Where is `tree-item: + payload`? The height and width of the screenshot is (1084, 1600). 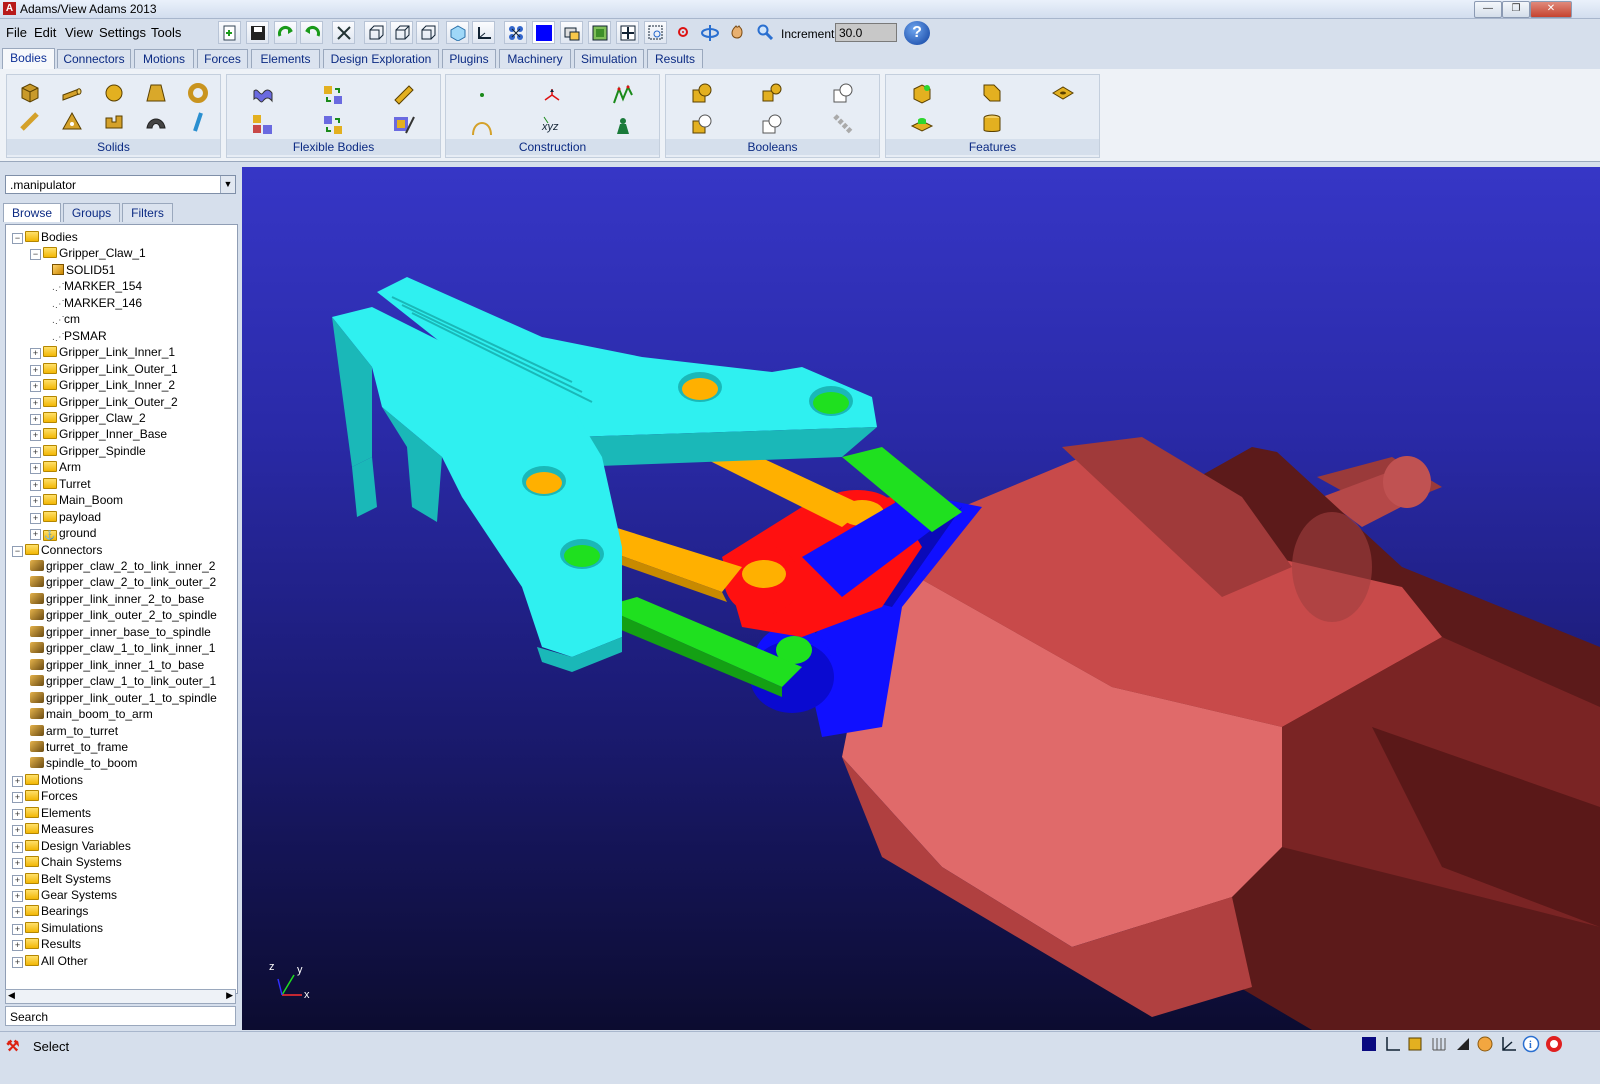
tree-item: + payload is located at coordinates (65, 517).